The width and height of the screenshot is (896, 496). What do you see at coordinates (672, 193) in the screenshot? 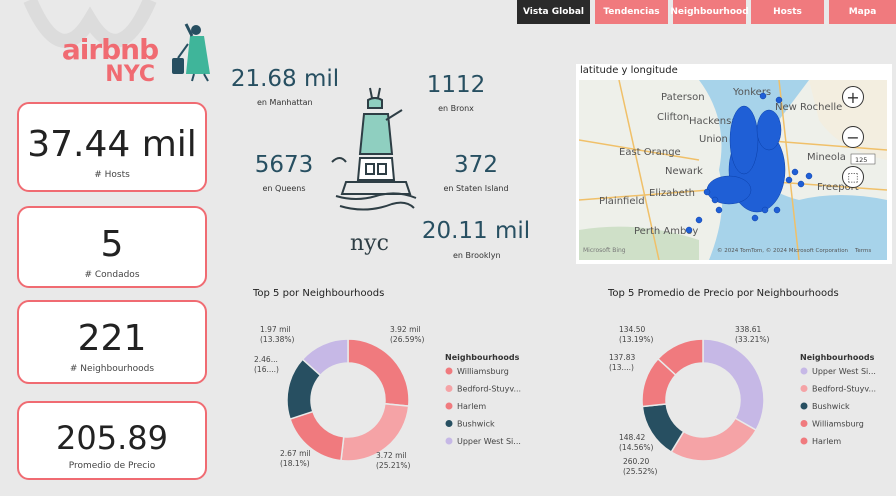
I see `map-label-elizabeth: Elizabeth` at bounding box center [672, 193].